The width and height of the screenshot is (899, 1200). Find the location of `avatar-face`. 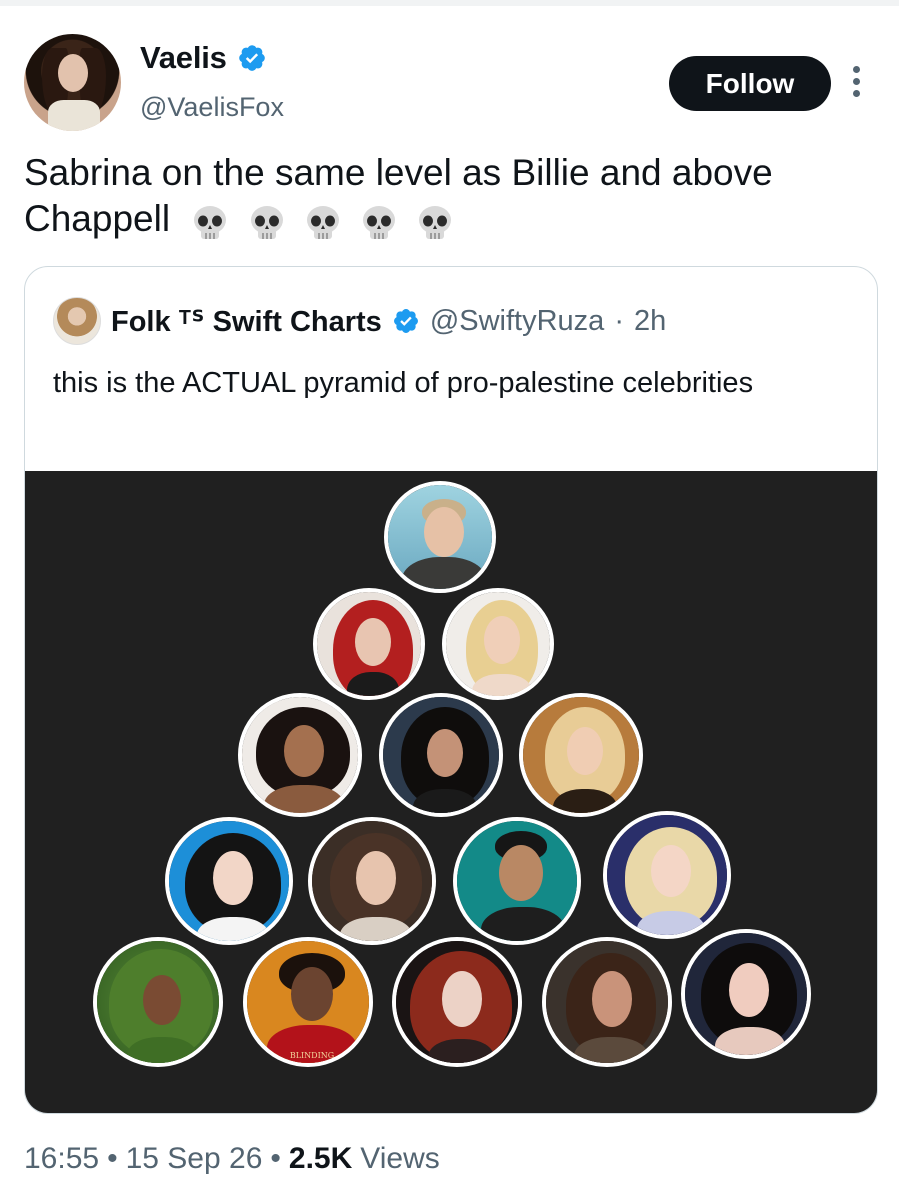

avatar-face is located at coordinates (73, 73).